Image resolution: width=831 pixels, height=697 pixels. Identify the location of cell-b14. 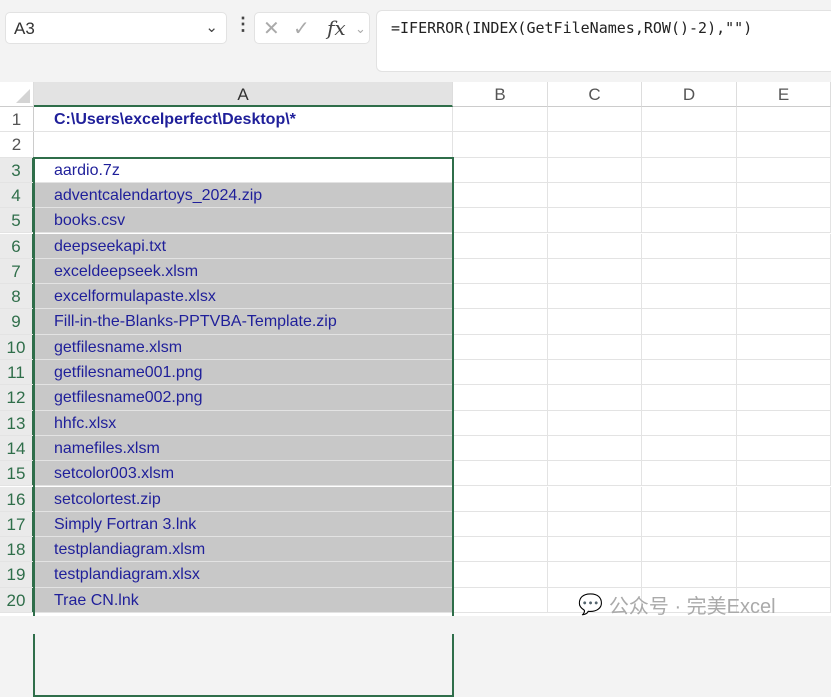
(500, 448).